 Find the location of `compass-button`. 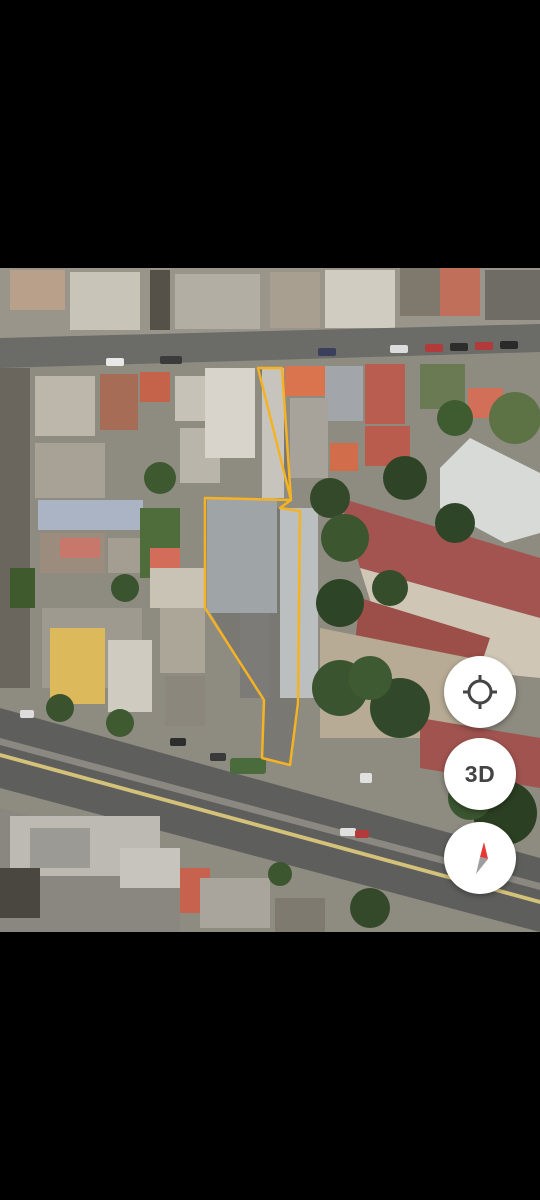

compass-button is located at coordinates (480, 858).